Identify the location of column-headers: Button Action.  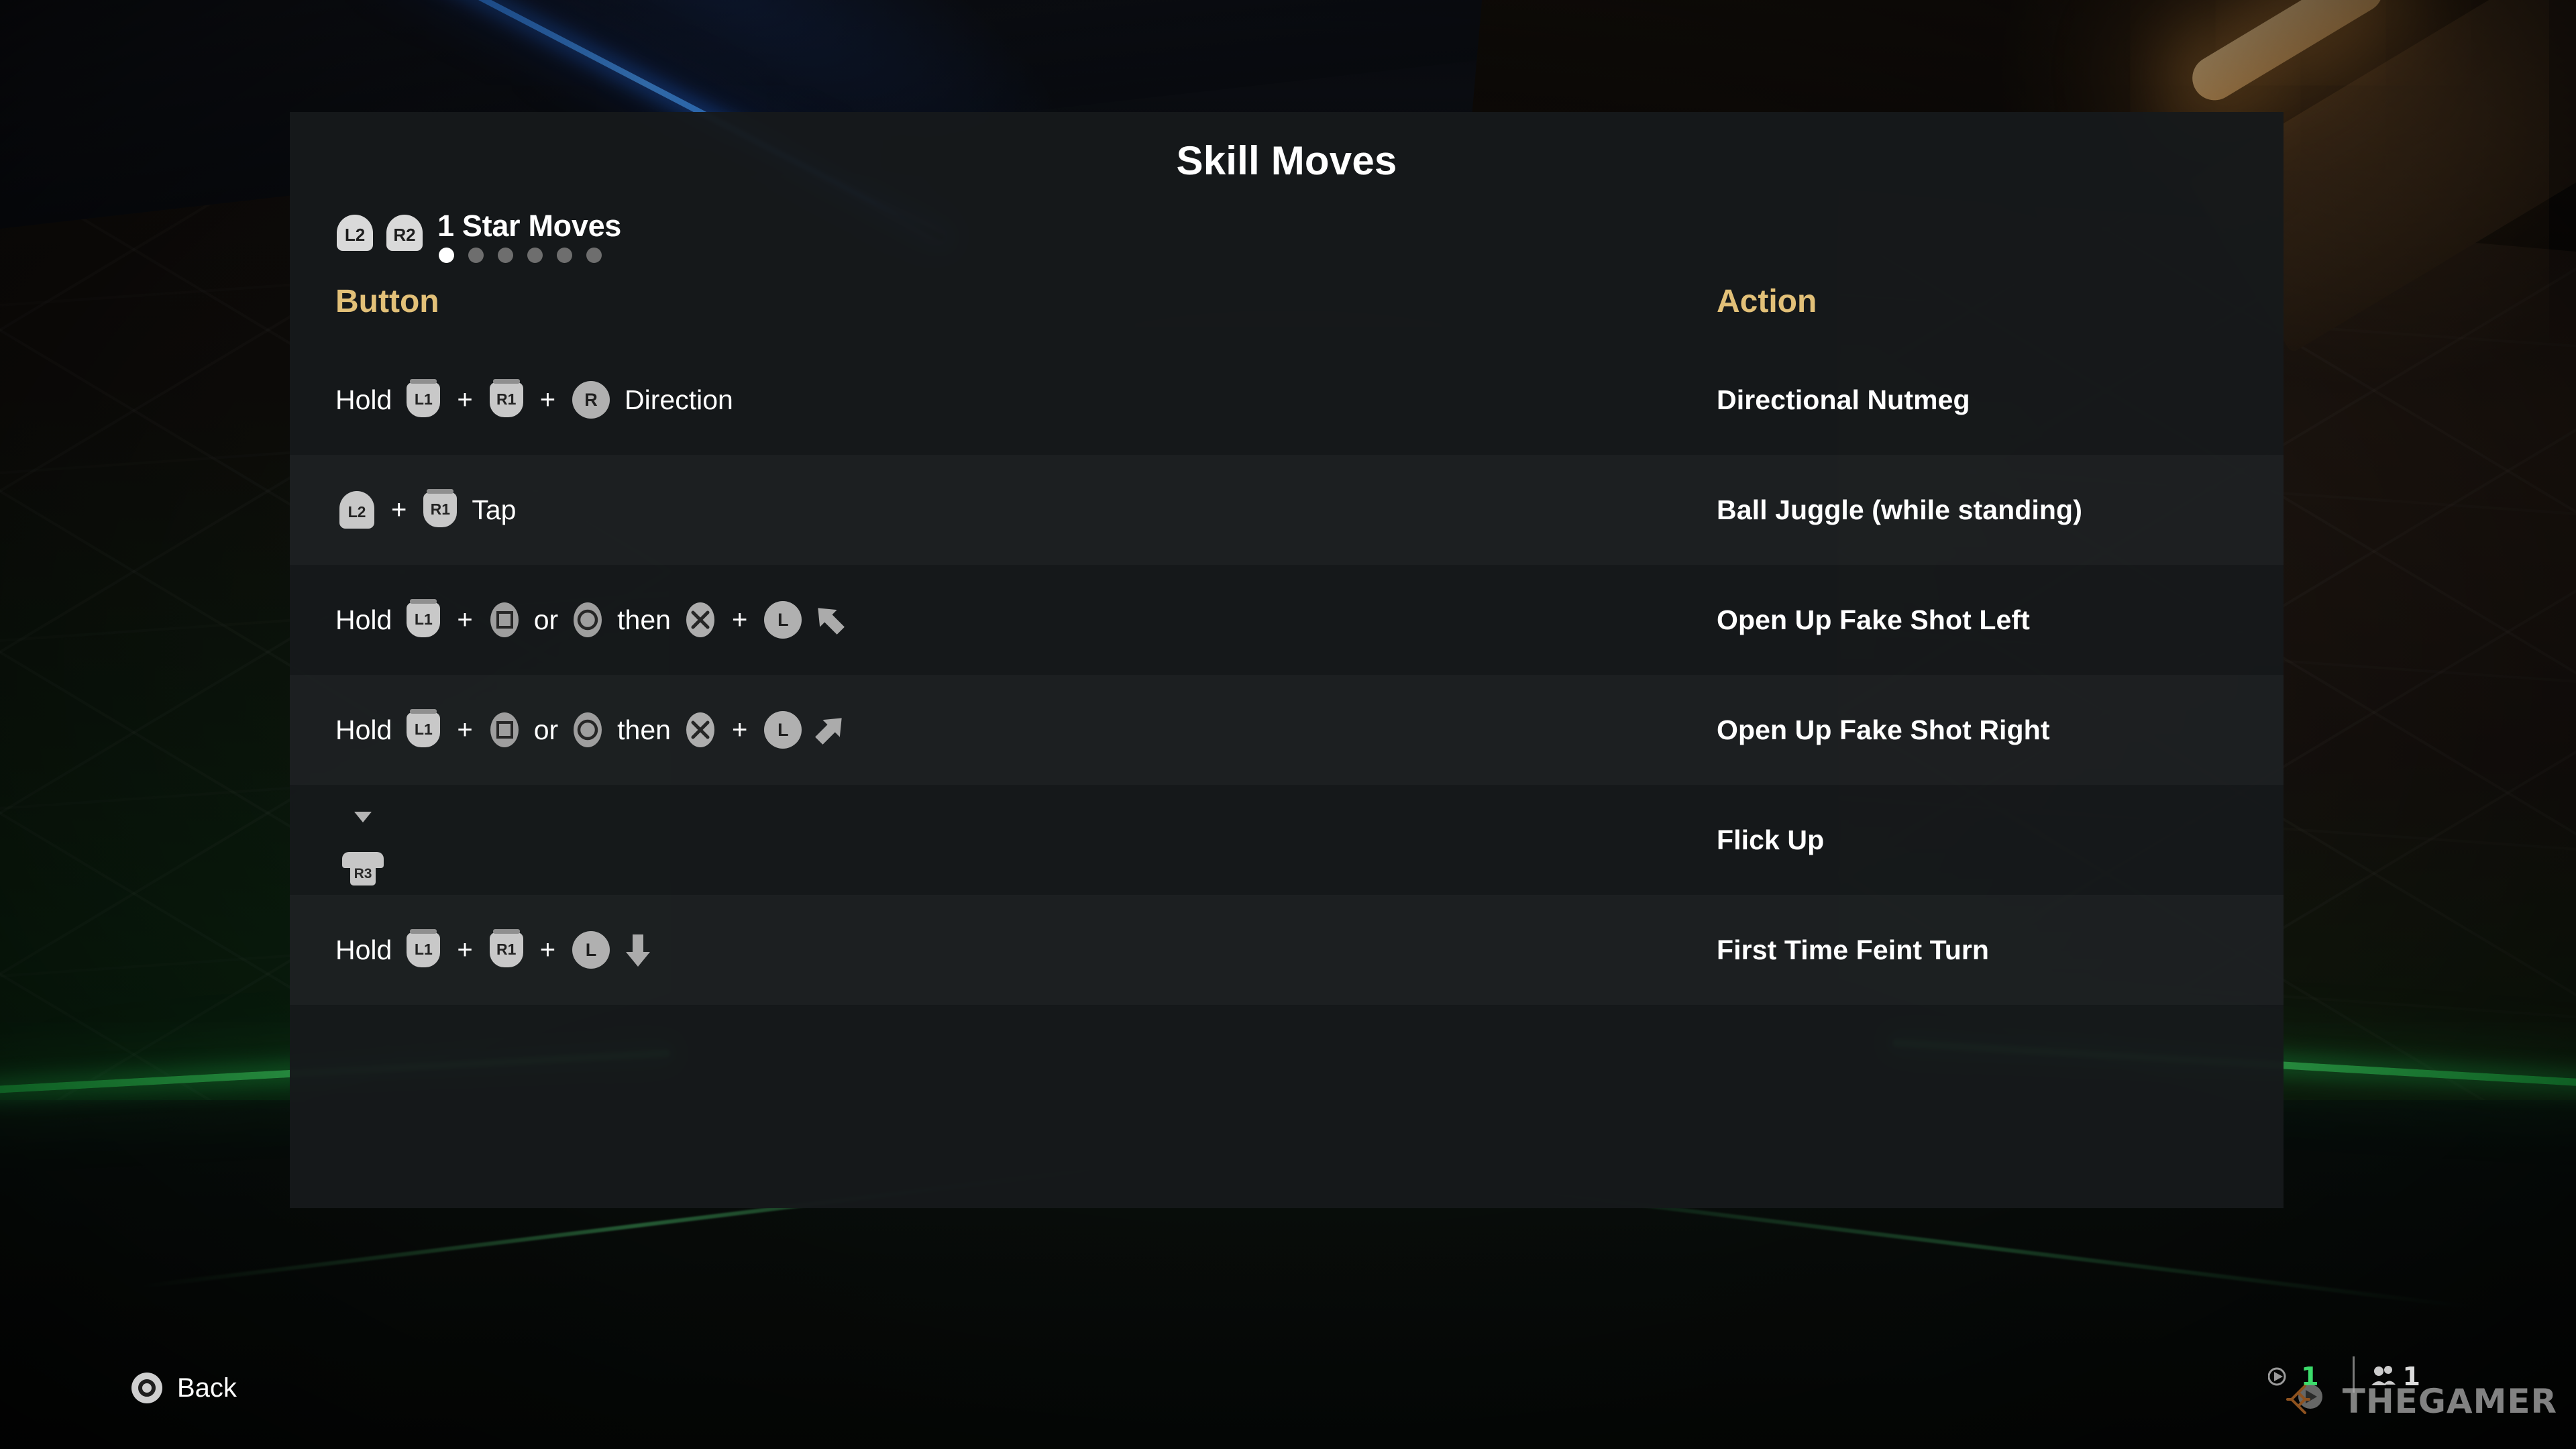
(1287, 314).